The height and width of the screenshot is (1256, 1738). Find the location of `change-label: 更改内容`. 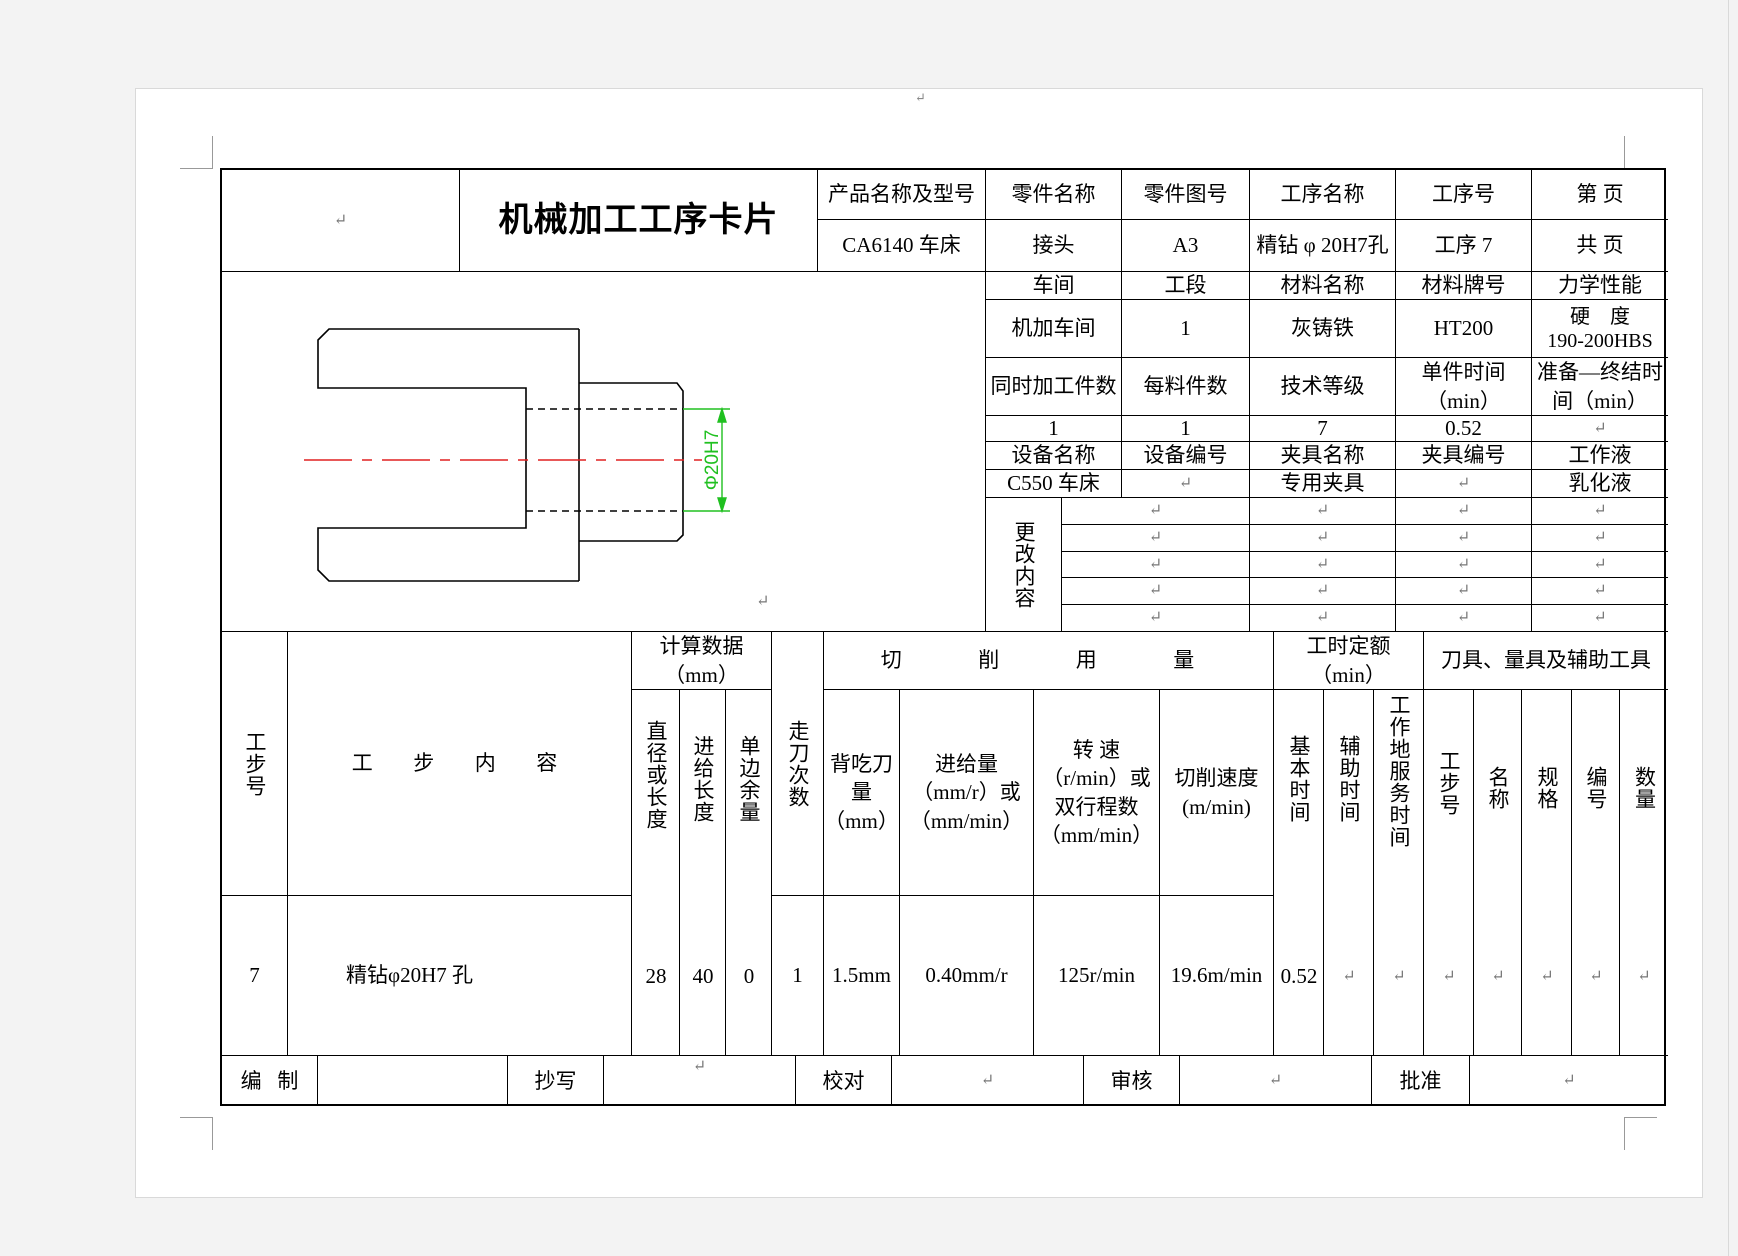

change-label: 更改内容 is located at coordinates (1024, 564).